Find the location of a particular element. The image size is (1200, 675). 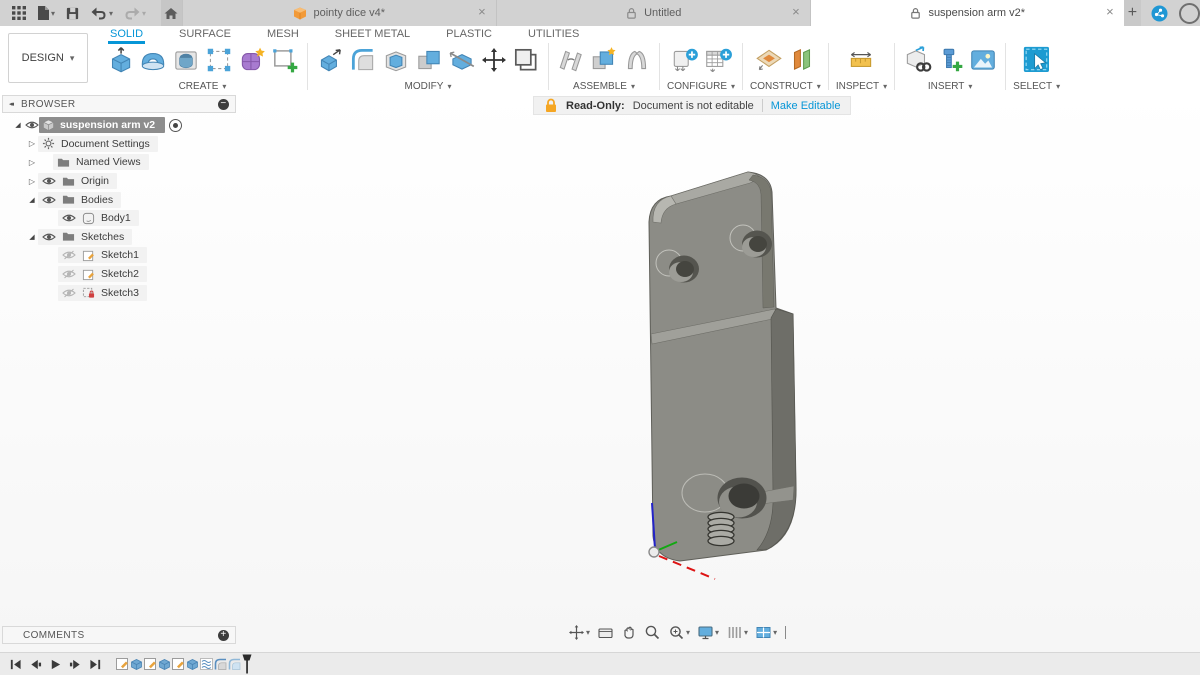

zoom-button is located at coordinates (652, 632).